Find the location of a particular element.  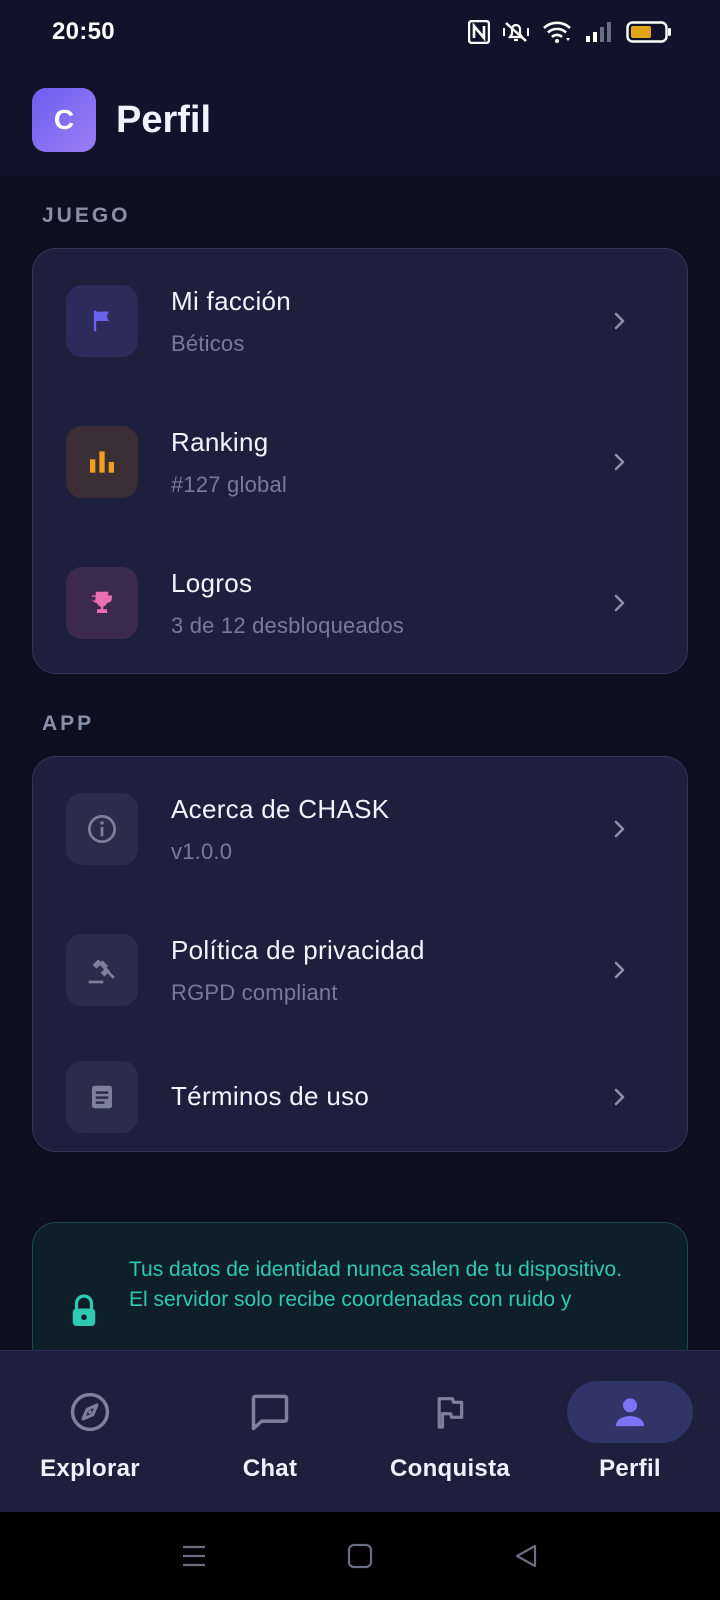

nav-label: Perfil is located at coordinates (630, 1468).